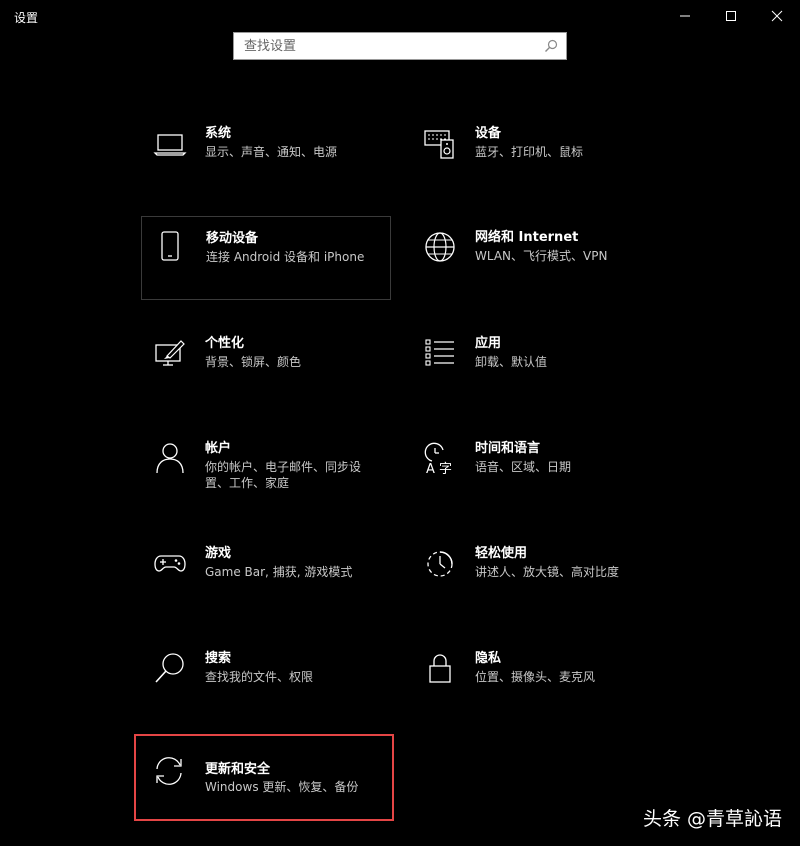 The height and width of the screenshot is (846, 800). Describe the element at coordinates (225, 343) in the screenshot. I see `tile-label: 个性化` at that location.